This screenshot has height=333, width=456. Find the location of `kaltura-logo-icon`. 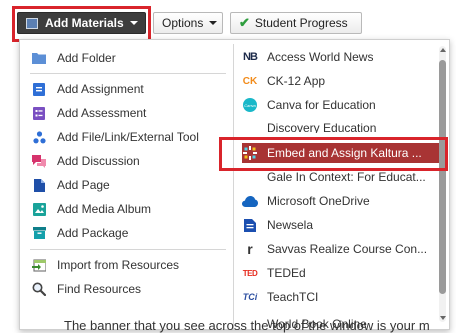

kaltura-logo-icon is located at coordinates (250, 153).